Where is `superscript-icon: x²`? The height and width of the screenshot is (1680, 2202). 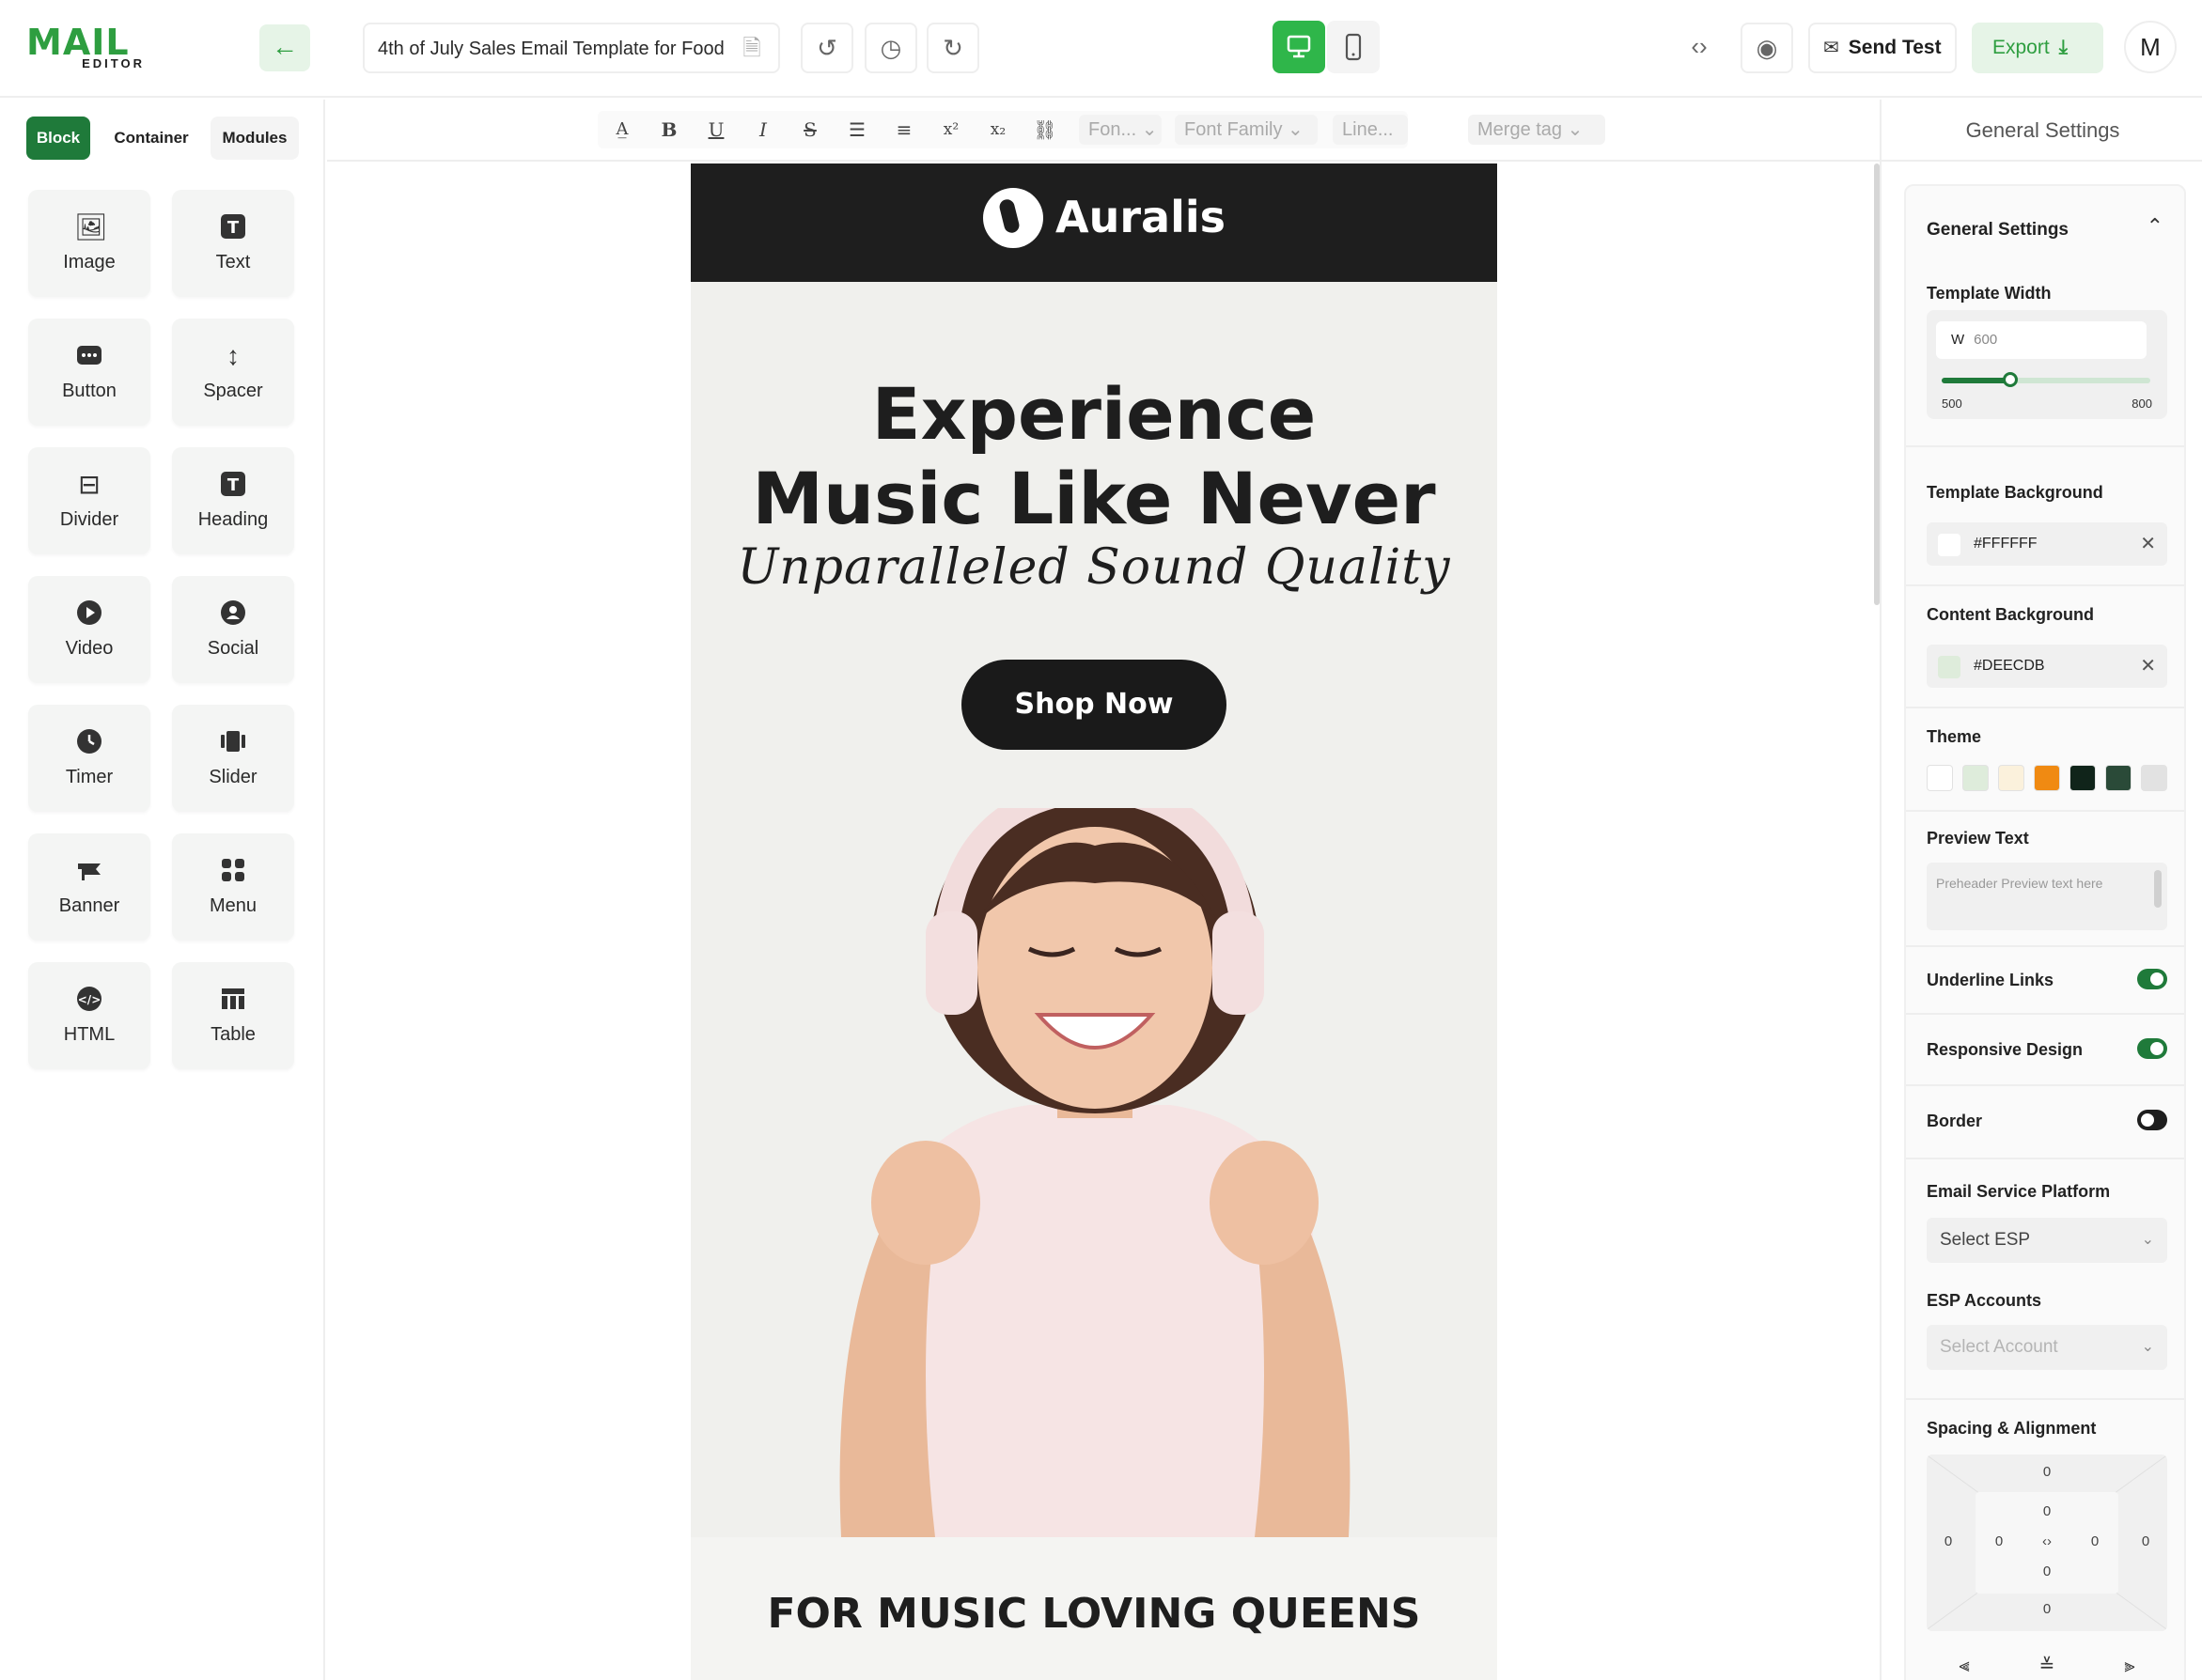 superscript-icon: x² is located at coordinates (951, 129).